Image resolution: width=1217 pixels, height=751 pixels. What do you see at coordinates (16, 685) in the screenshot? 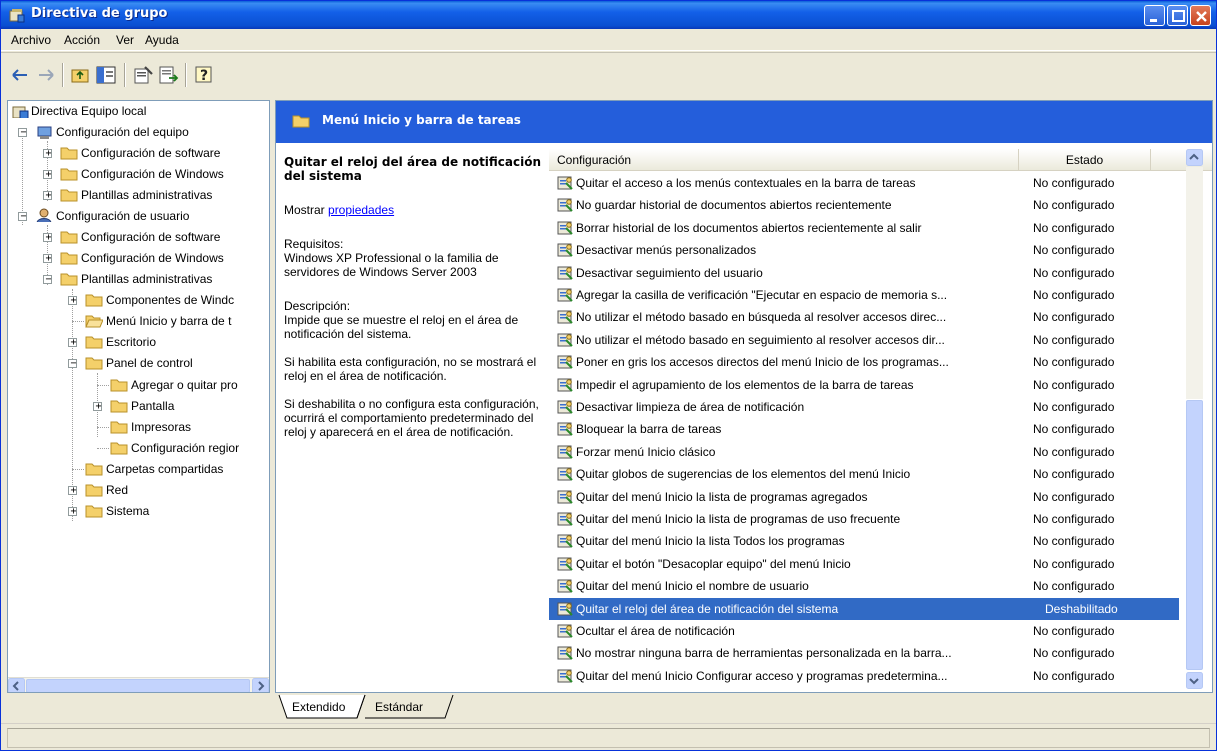
I see `scroll-left-icon` at bounding box center [16, 685].